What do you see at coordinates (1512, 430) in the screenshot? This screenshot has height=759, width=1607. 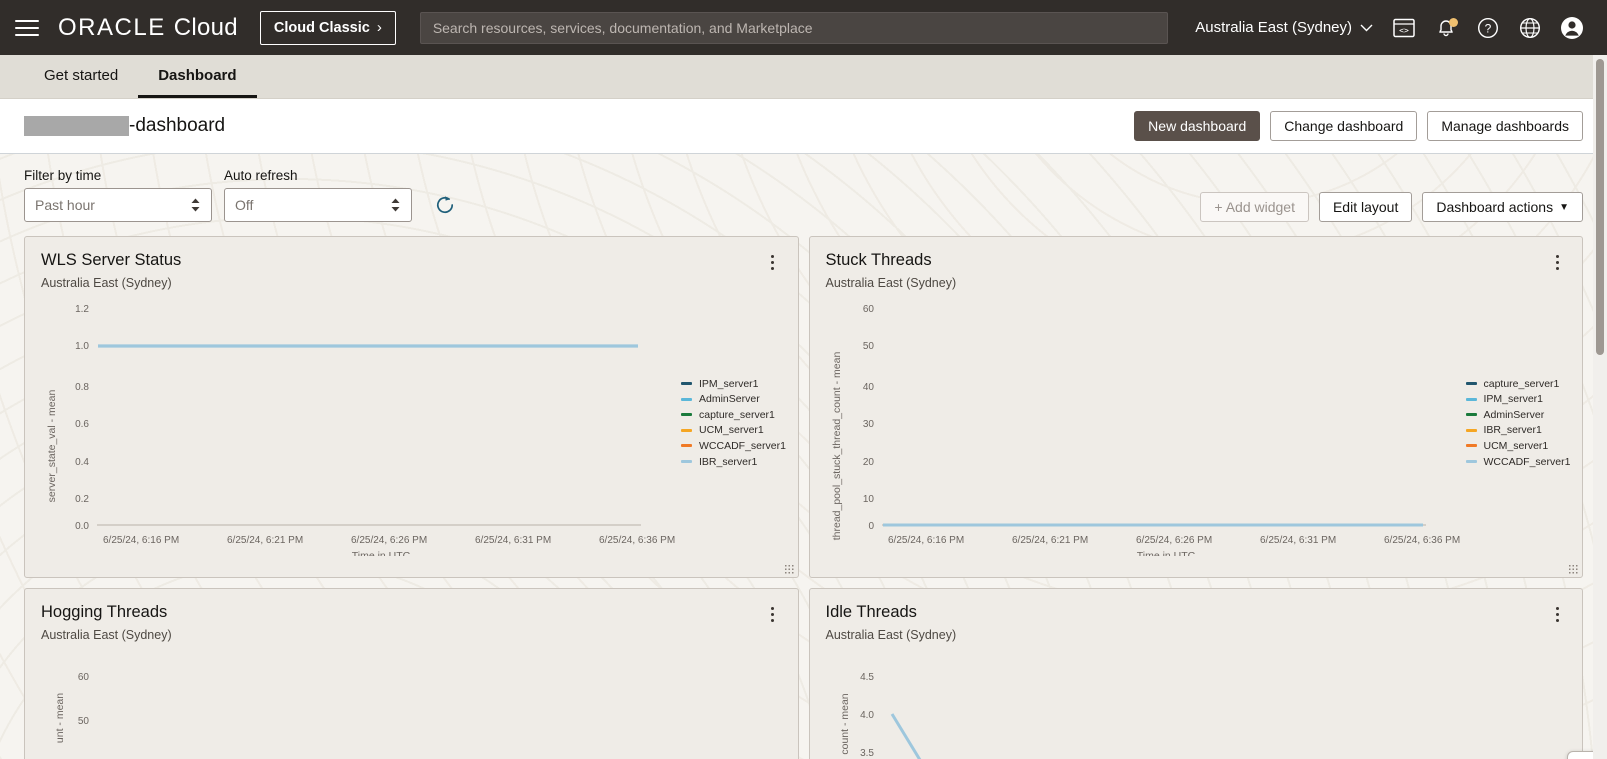 I see `legend-label: IBR_server1` at bounding box center [1512, 430].